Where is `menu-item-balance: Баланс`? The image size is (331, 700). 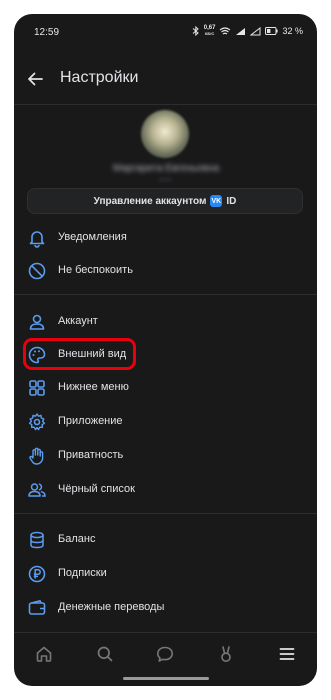 menu-item-balance: Баланс is located at coordinates (165, 540).